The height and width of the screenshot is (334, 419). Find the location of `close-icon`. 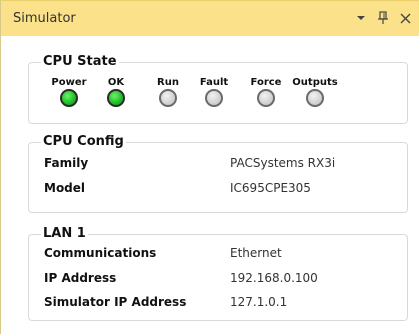

close-icon is located at coordinates (405, 18).